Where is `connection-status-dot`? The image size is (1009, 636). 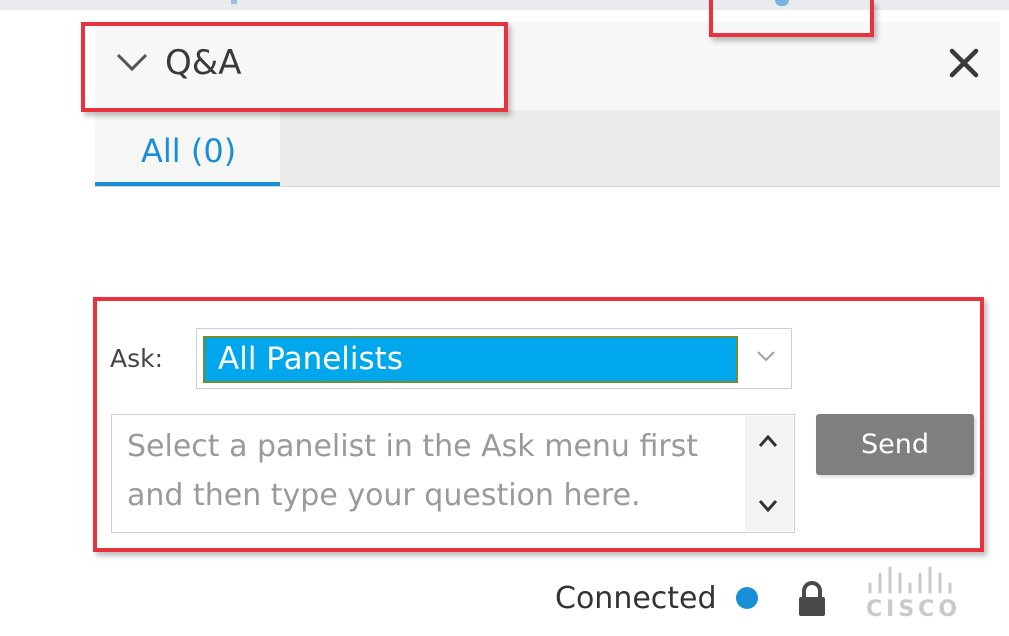
connection-status-dot is located at coordinates (747, 598).